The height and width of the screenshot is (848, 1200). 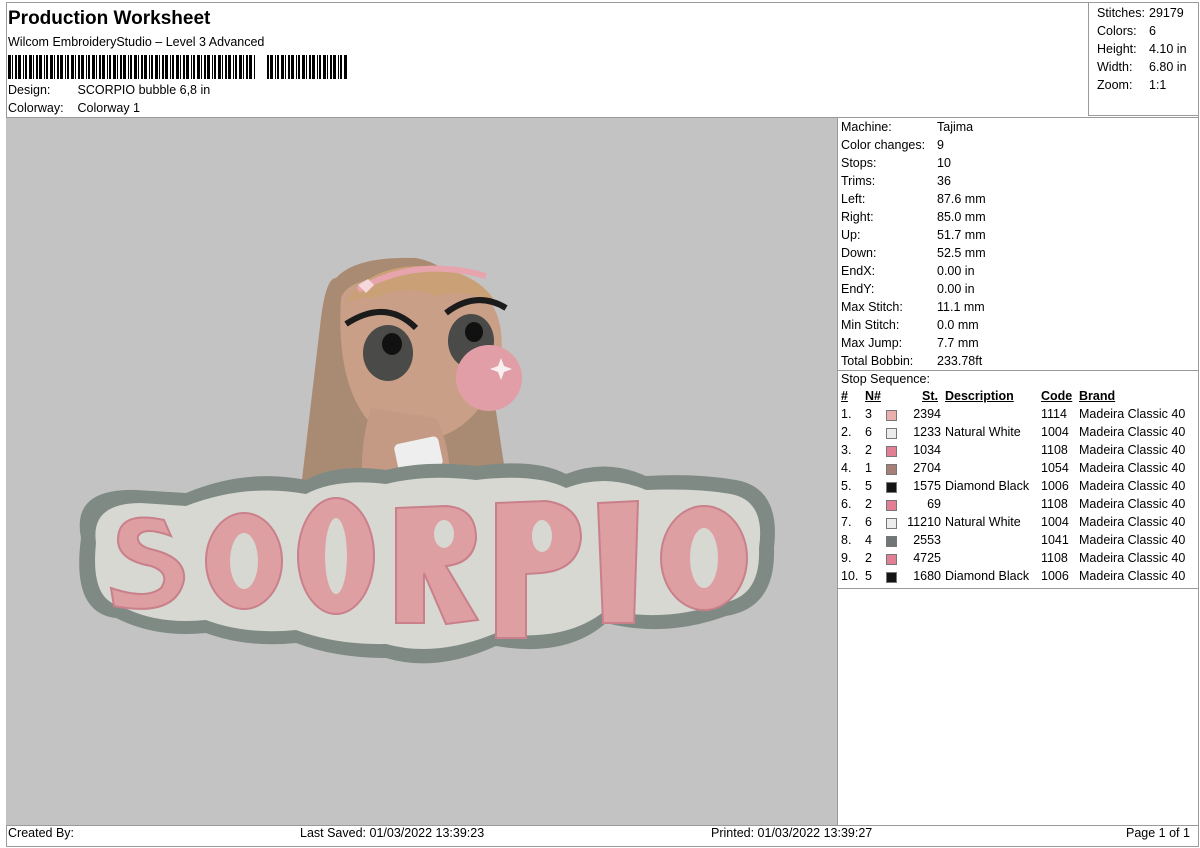 What do you see at coordinates (109, 108) in the screenshot?
I see `colorway-value: Colorway 1` at bounding box center [109, 108].